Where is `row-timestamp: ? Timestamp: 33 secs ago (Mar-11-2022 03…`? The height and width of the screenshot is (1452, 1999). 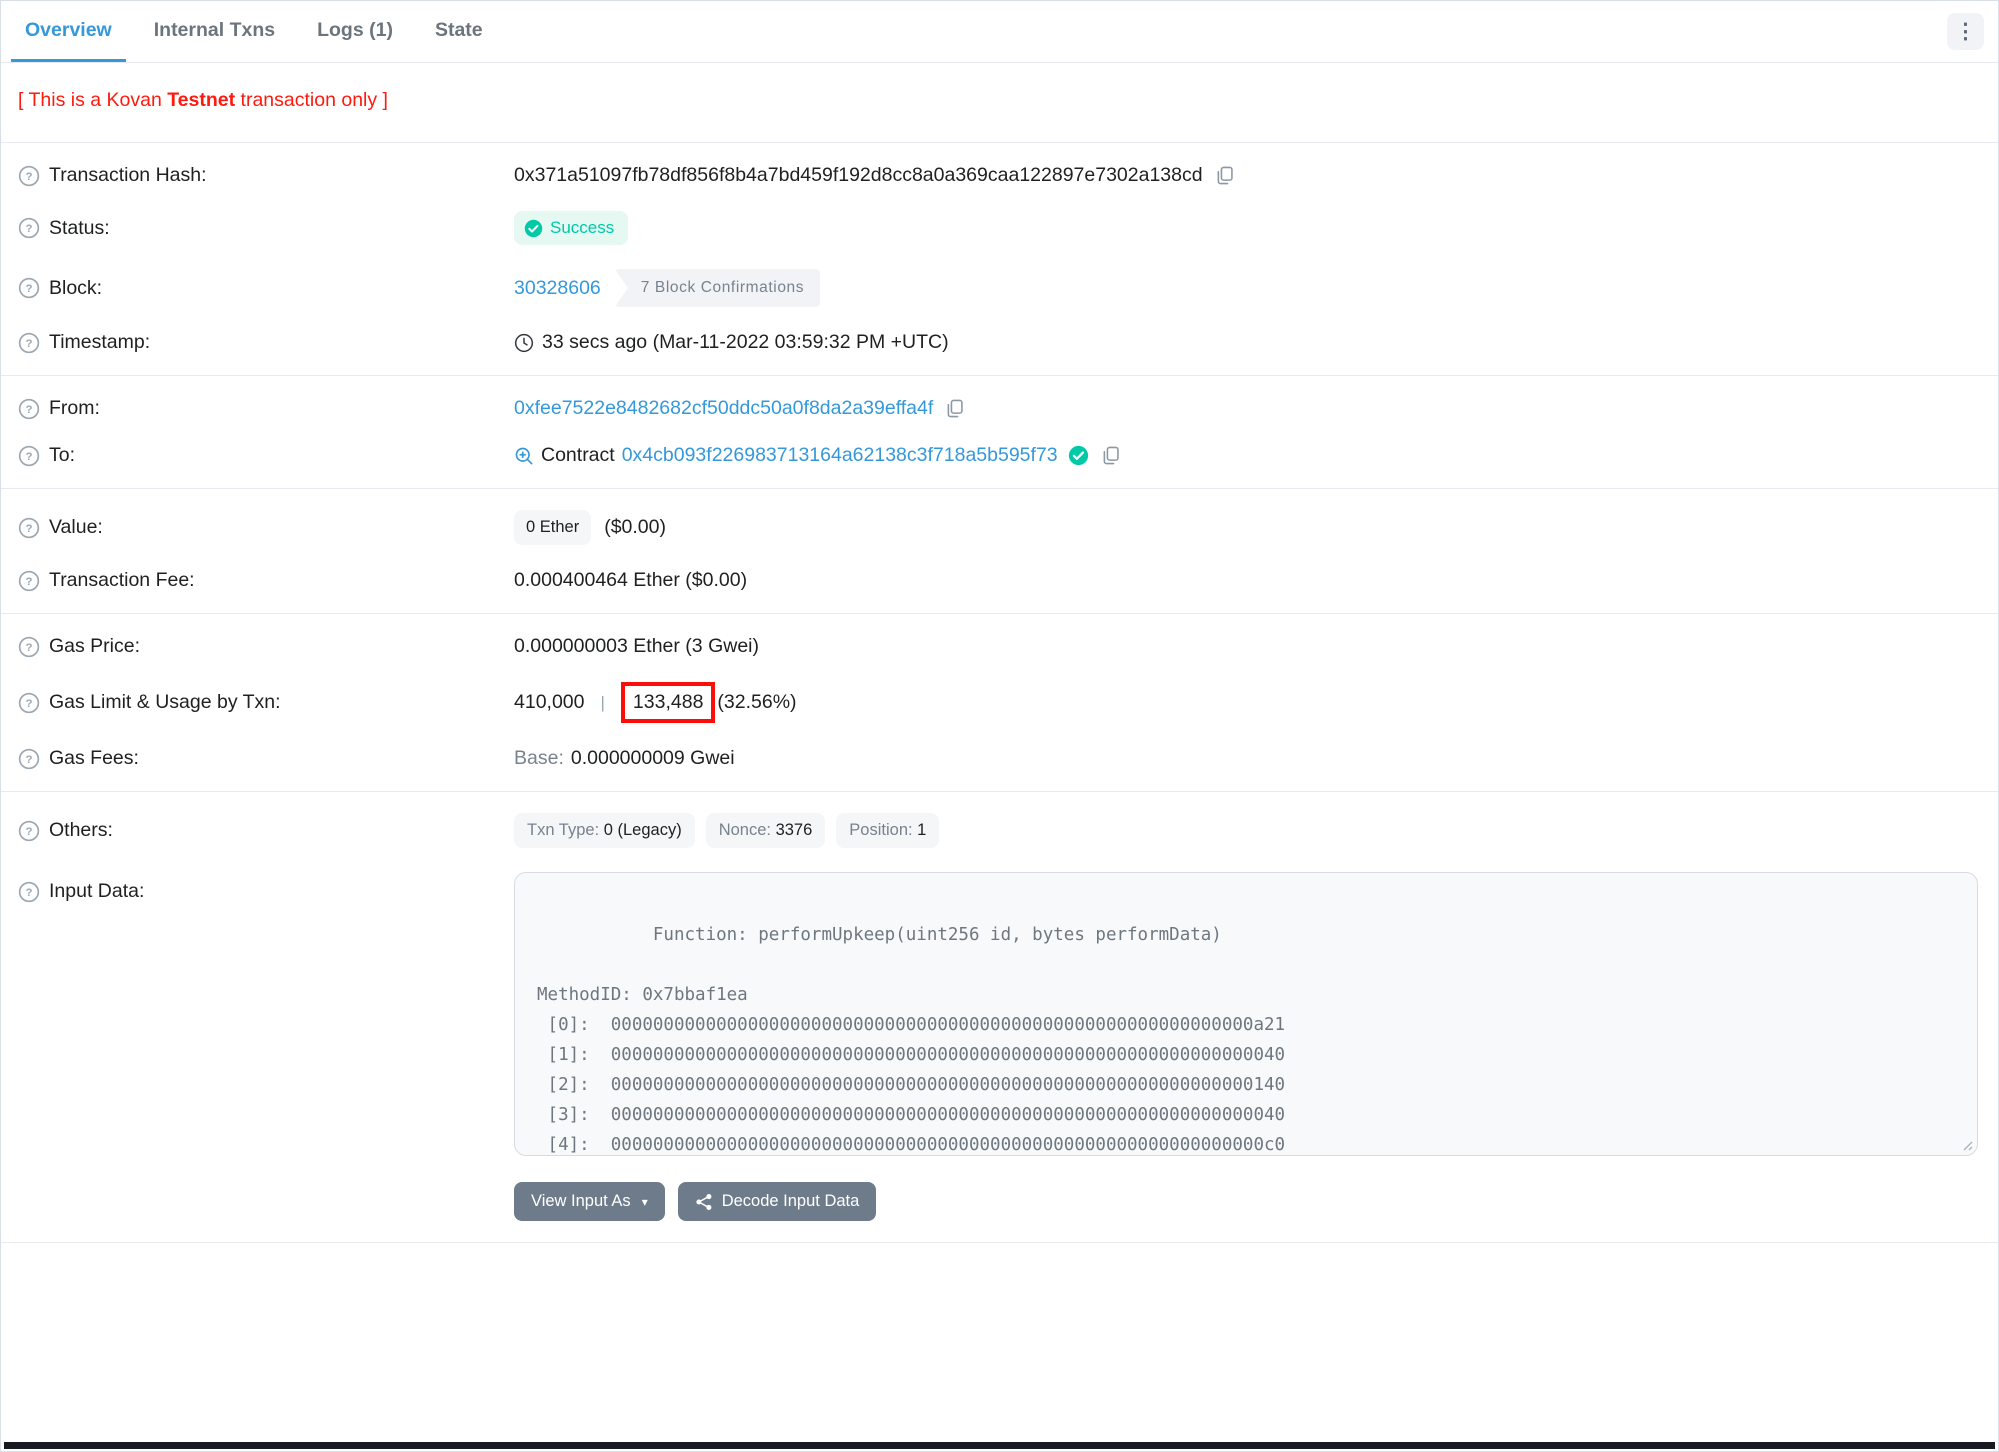 row-timestamp: ? Timestamp: 33 secs ago (Mar-11-2022 03… is located at coordinates (999, 342).